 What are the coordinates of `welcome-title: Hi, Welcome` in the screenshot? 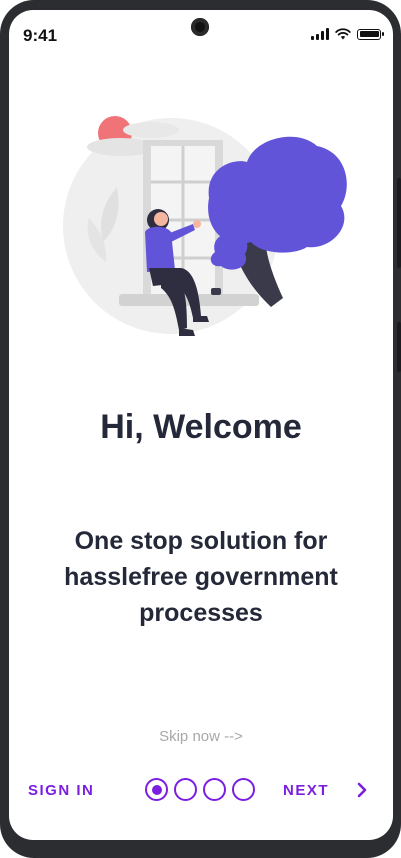 It's located at (201, 427).